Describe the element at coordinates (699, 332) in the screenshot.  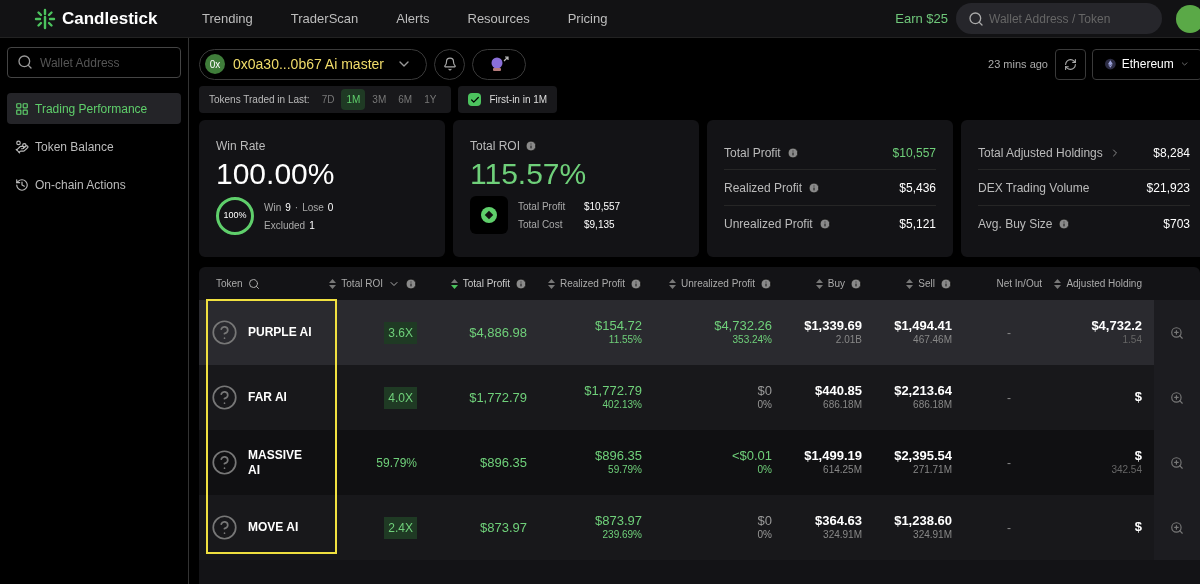
I see `table-row: PURPLE AI 3.6X $4,886.98 $154.72 11.55% $4,732.26 353.24% $1,339.69 2.01B $1,494.41 467.46M - $4,732.2 1.54` at that location.